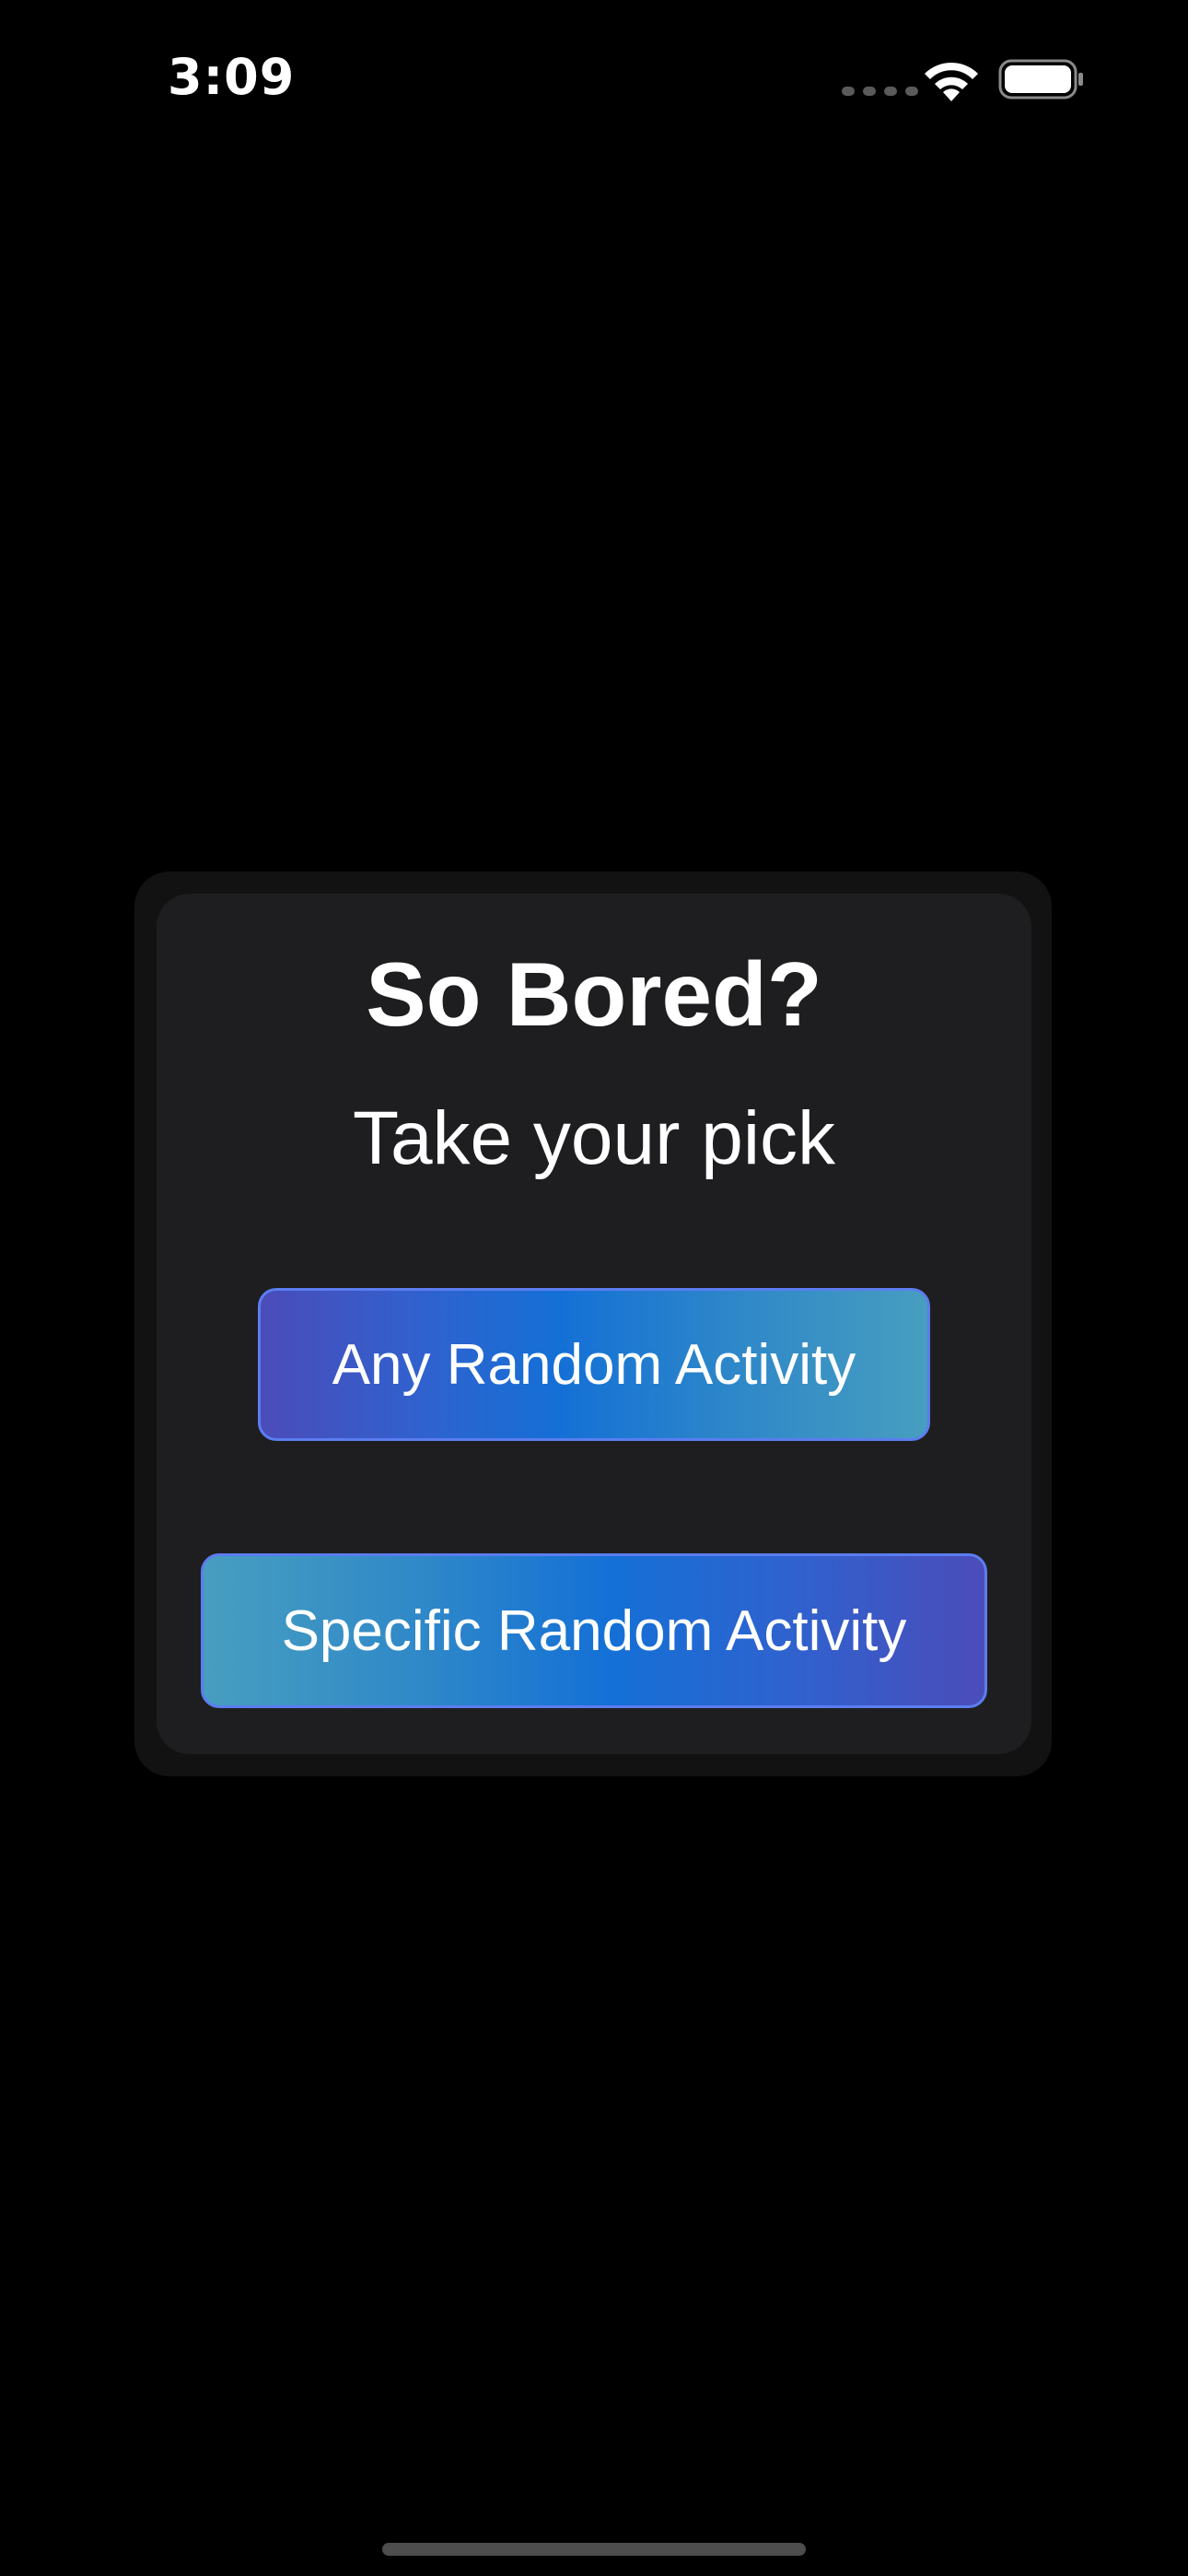  I want to click on status-time: 3:09, so click(232, 77).